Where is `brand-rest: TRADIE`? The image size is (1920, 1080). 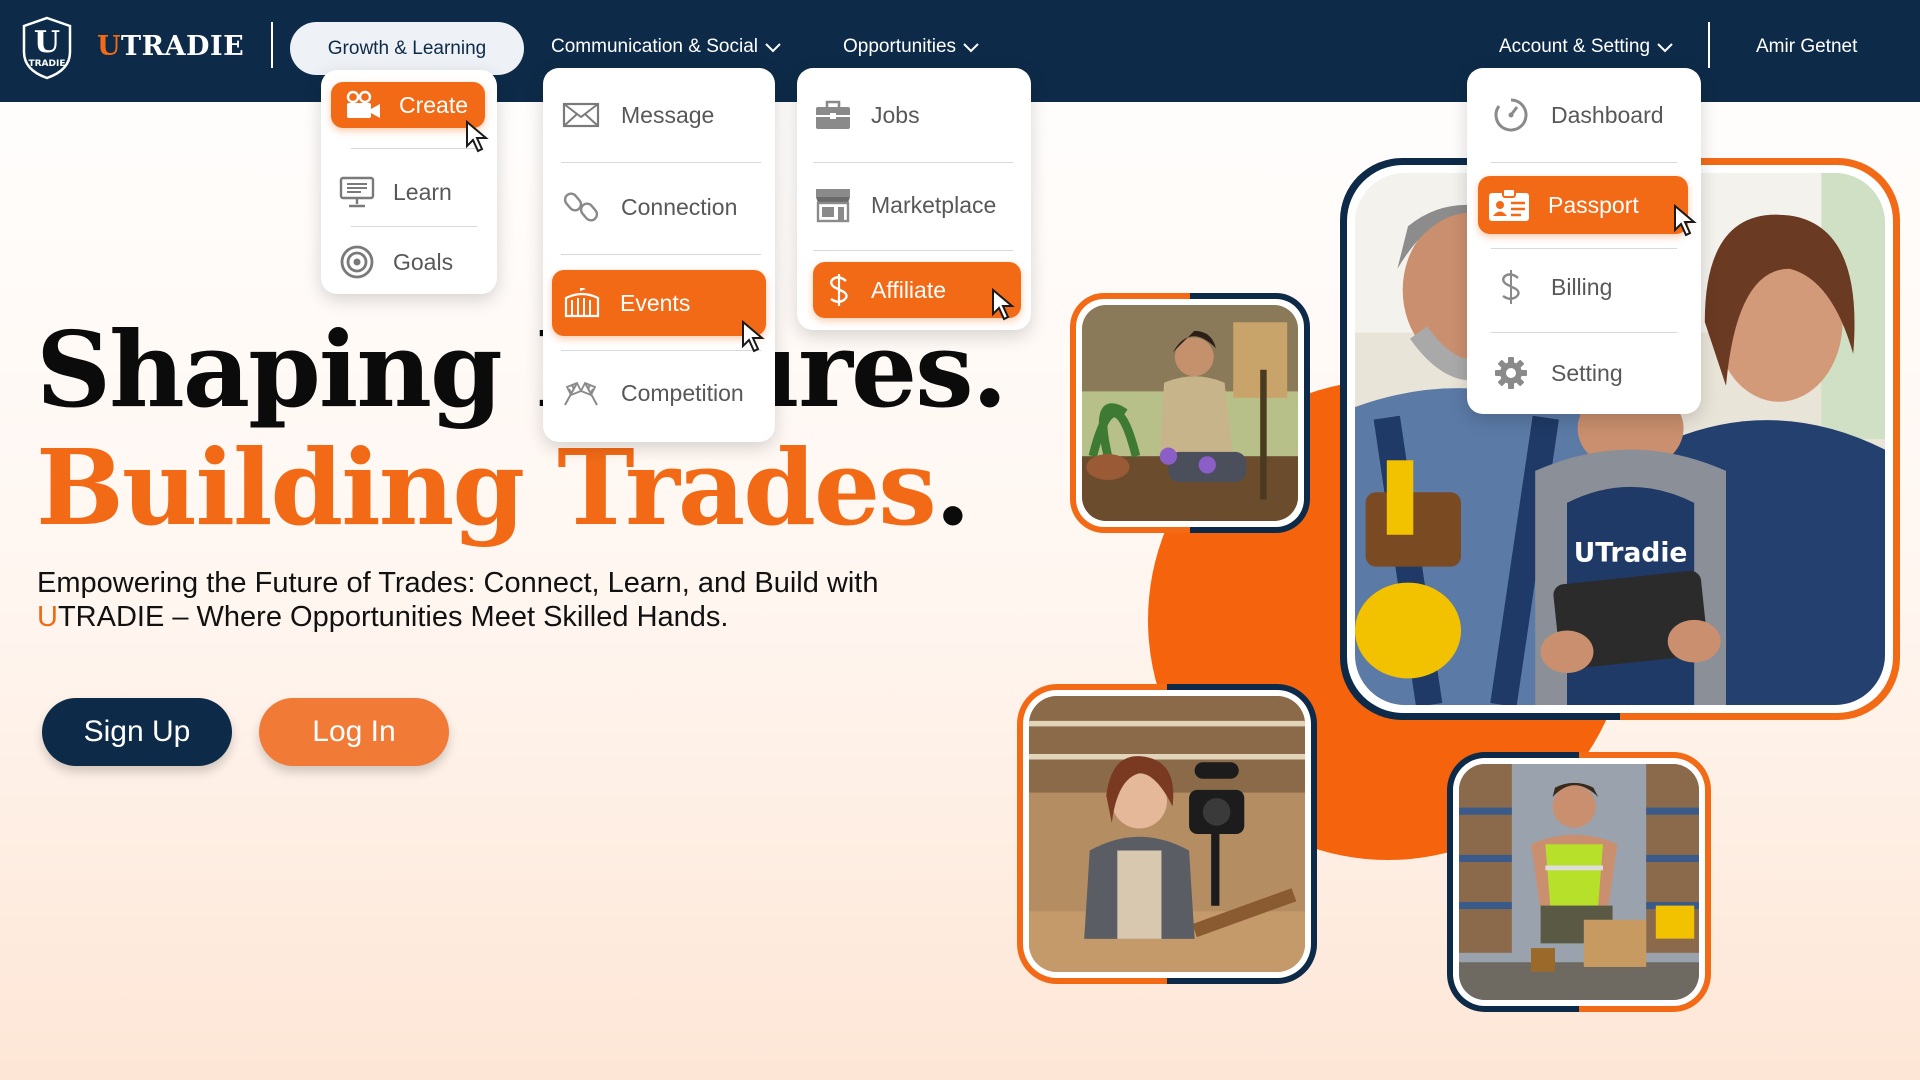
brand-rest: TRADIE is located at coordinates (183, 46).